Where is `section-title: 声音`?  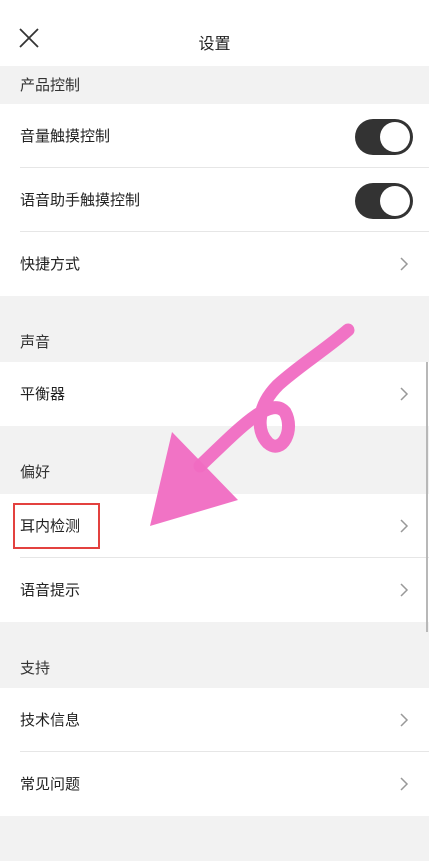
section-title: 声音 is located at coordinates (35, 342).